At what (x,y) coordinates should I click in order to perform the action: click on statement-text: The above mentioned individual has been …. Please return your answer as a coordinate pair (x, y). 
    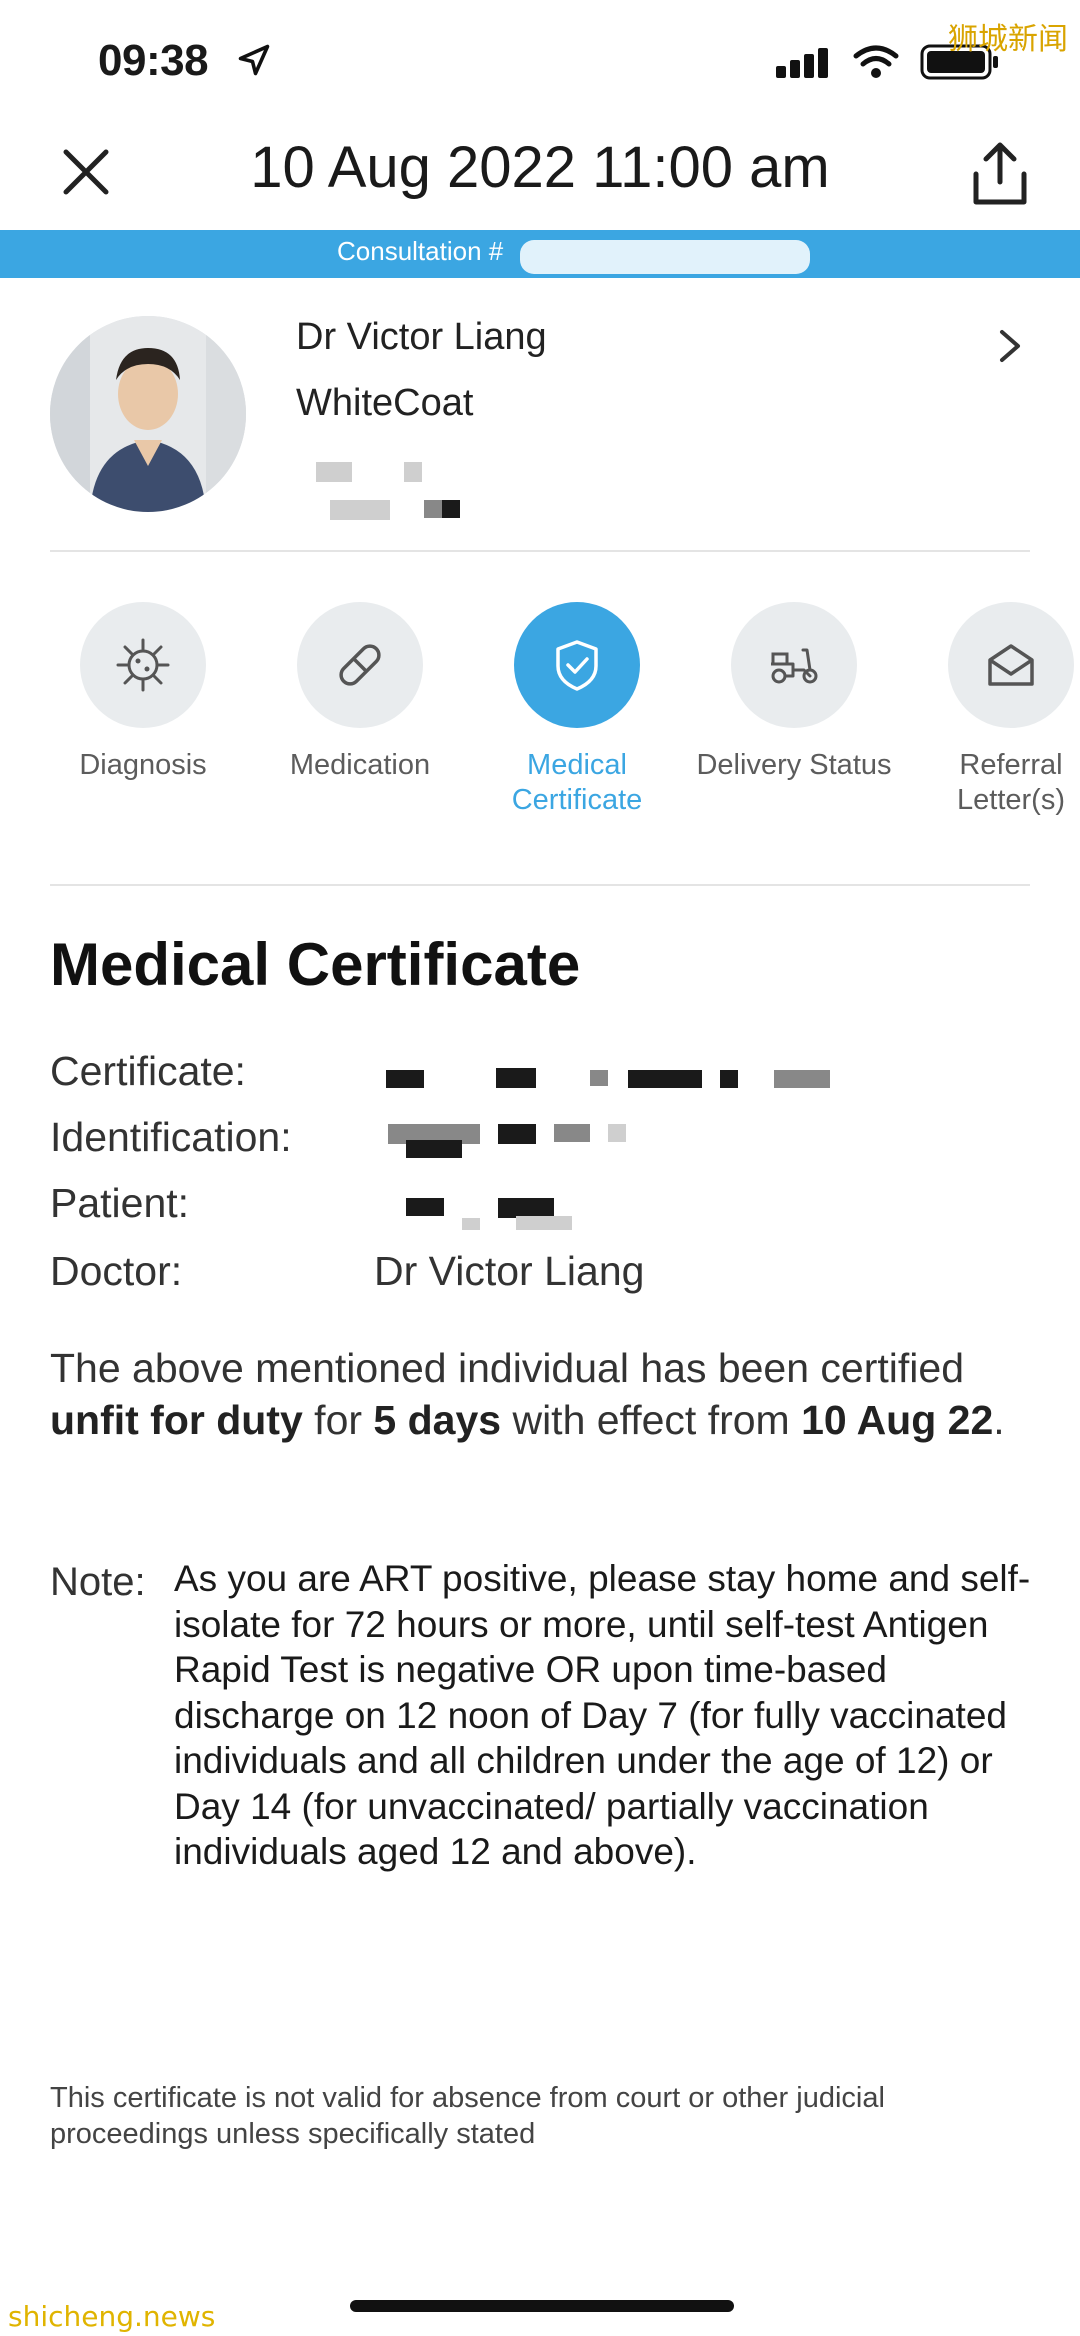
    Looking at the image, I should click on (507, 1368).